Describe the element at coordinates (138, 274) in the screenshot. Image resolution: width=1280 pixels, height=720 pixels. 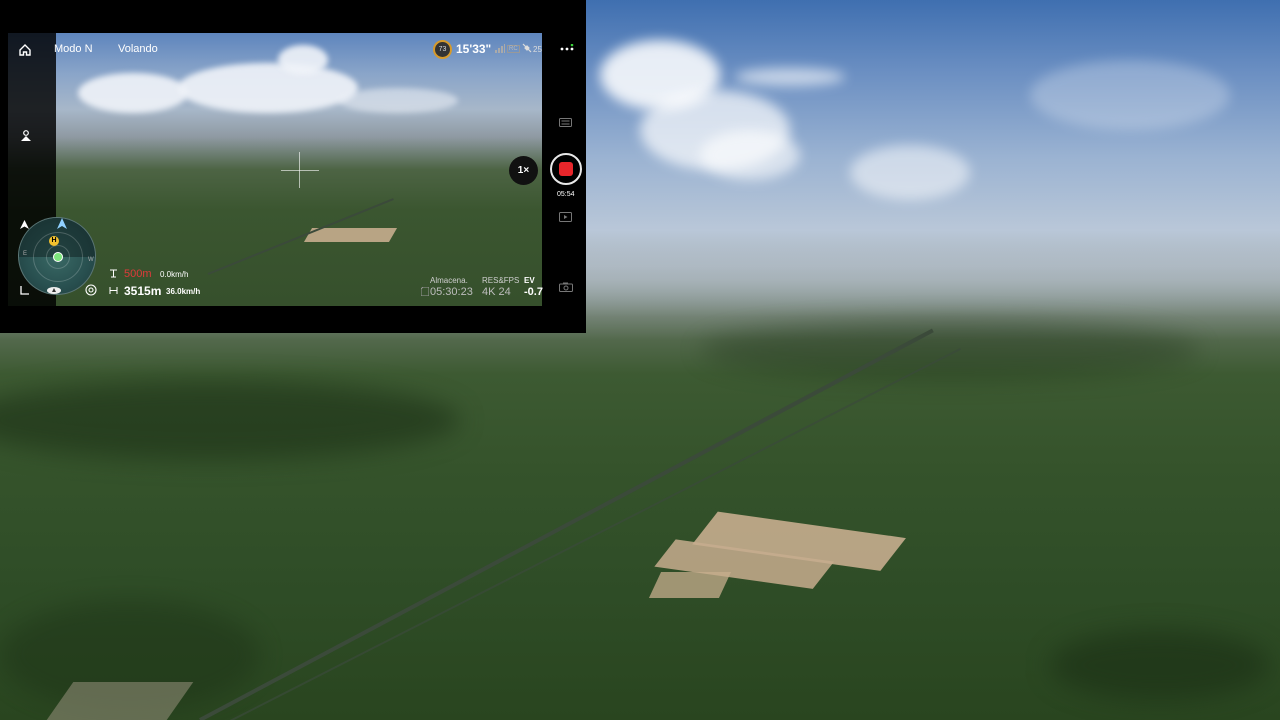
I see `height-value: 500m` at that location.